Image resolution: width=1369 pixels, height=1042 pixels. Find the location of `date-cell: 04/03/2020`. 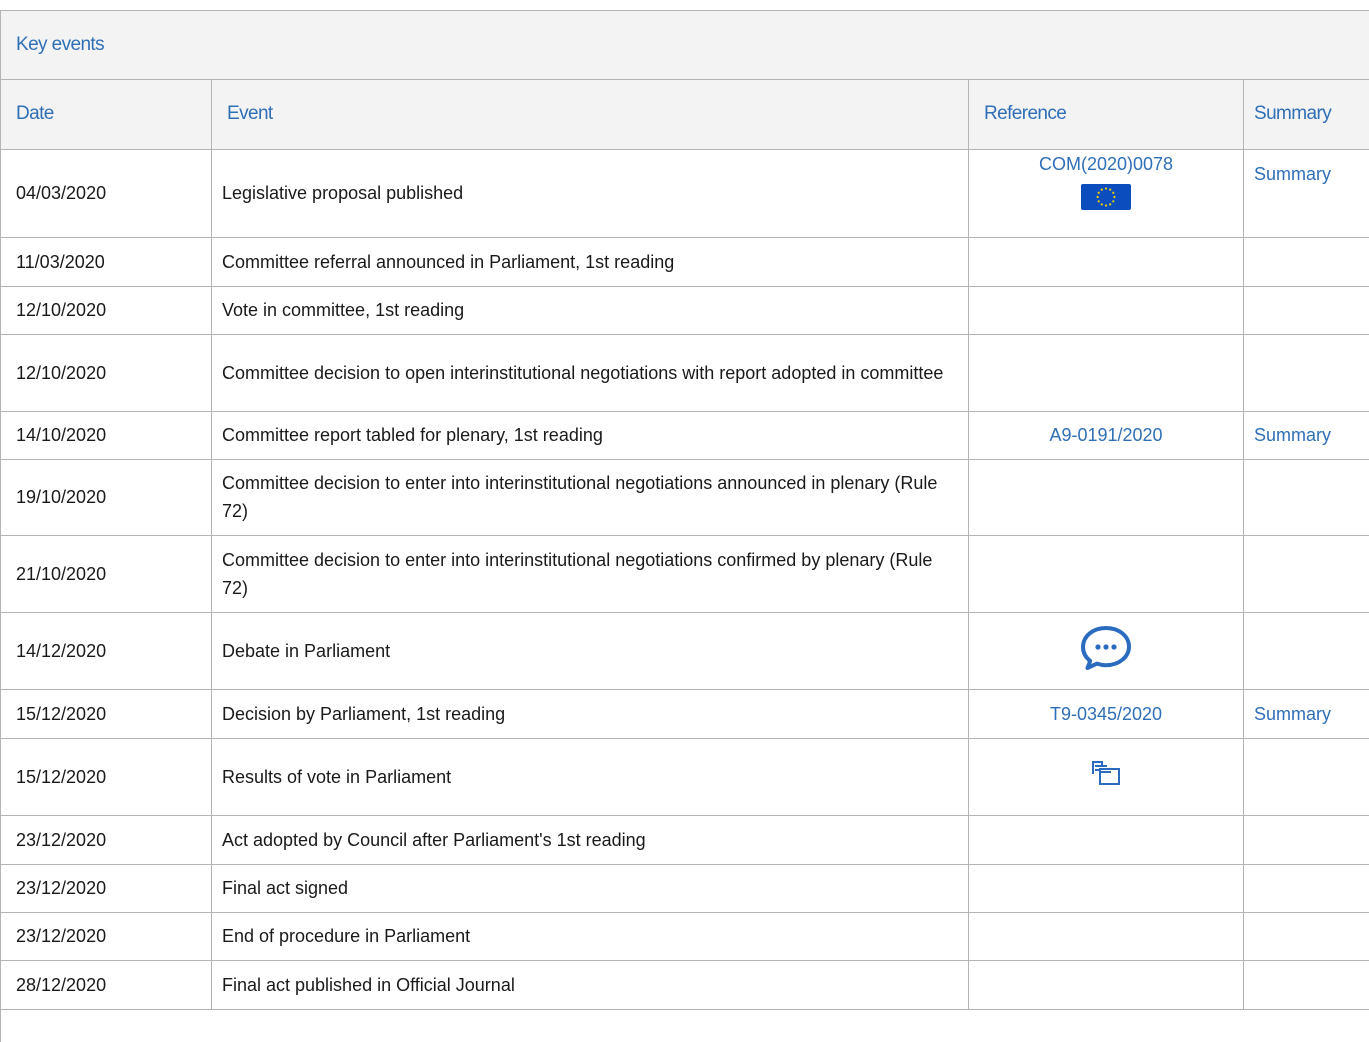

date-cell: 04/03/2020 is located at coordinates (106, 193).